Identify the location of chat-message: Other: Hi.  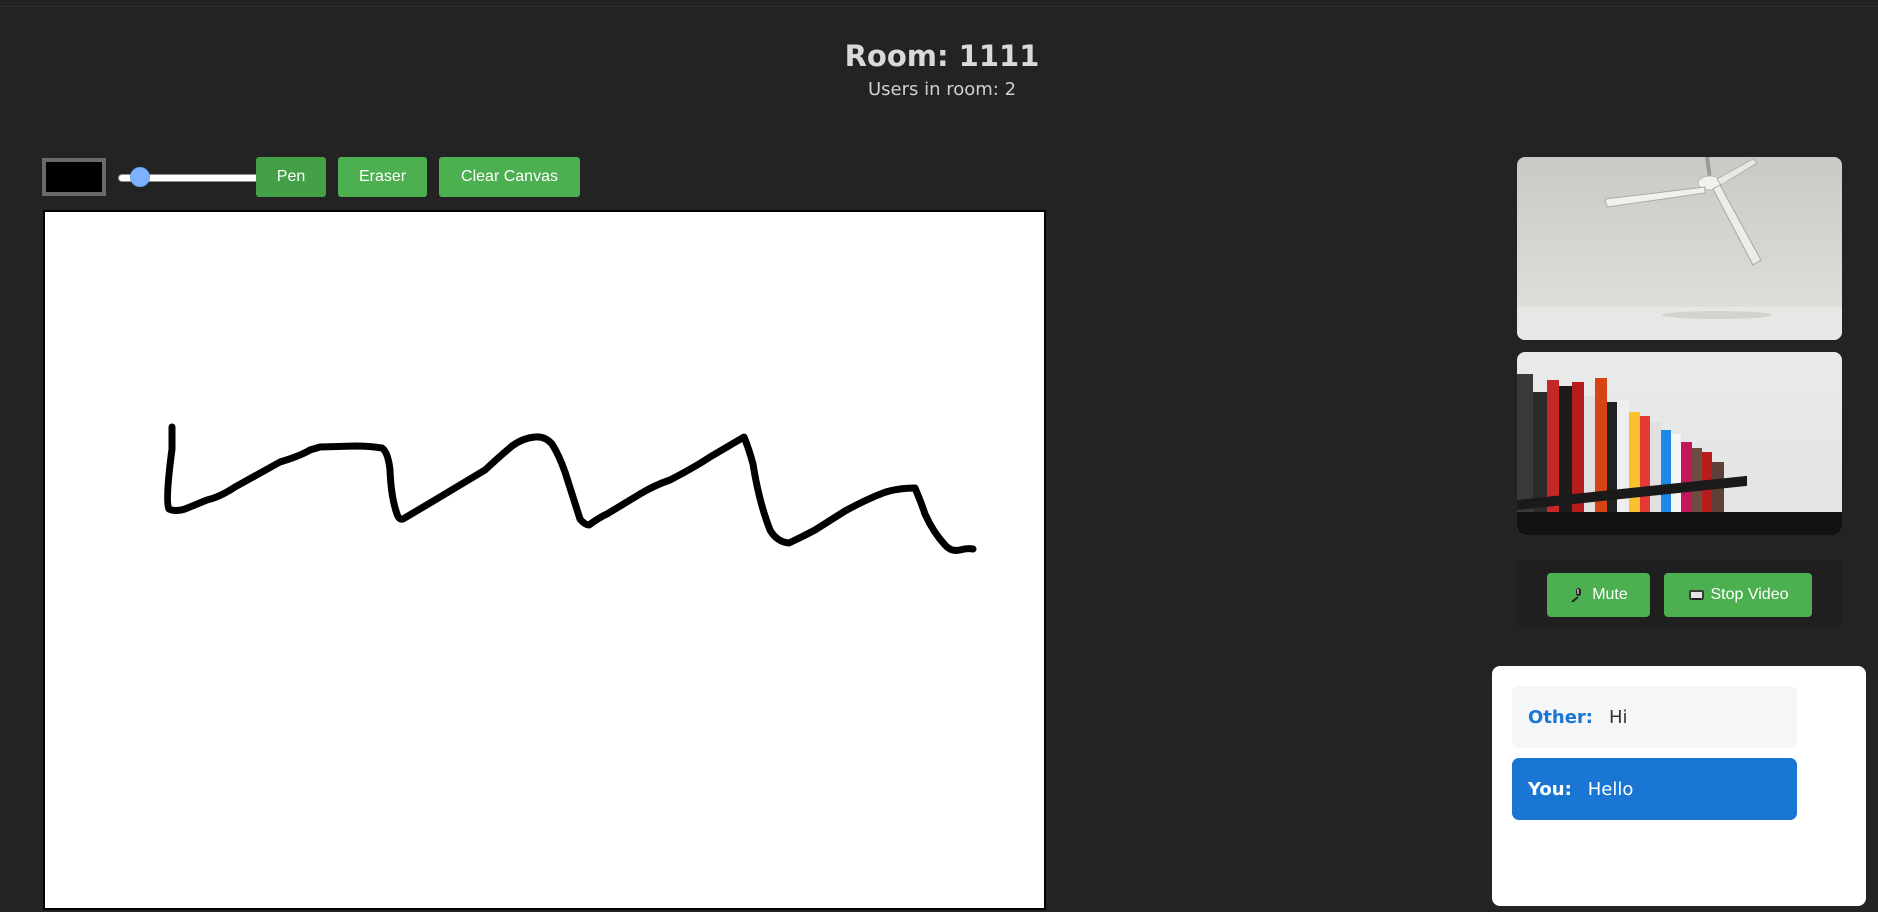
(1654, 717).